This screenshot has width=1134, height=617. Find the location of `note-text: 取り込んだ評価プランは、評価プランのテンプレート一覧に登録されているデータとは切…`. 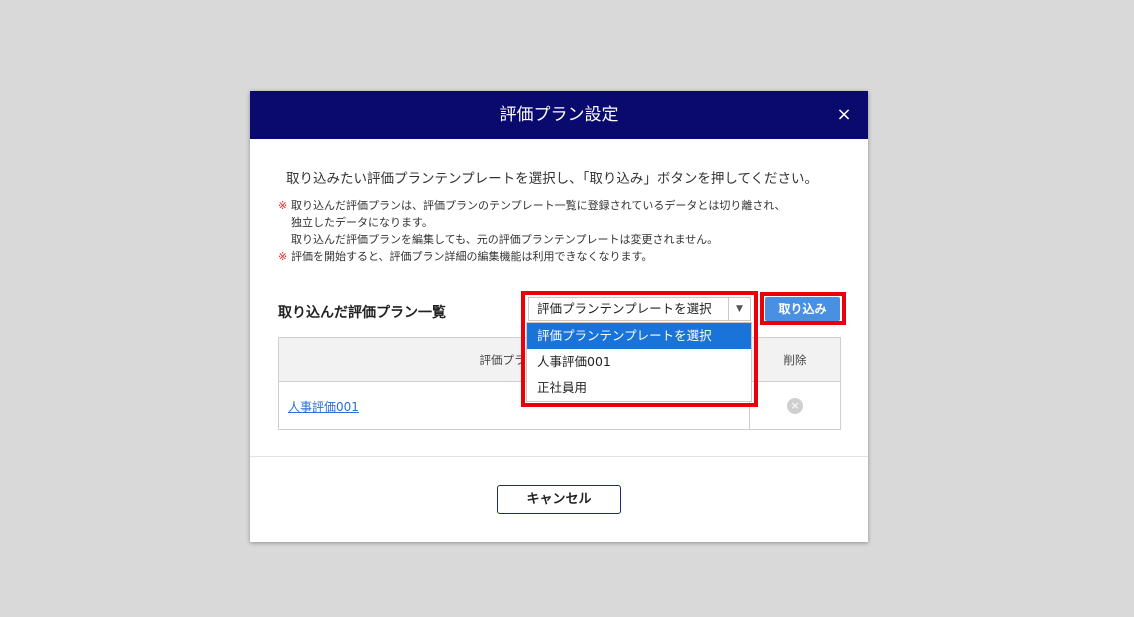

note-text: 取り込んだ評価プランは、評価プランのテンプレート一覧に登録されているデータとは切… is located at coordinates (538, 205).